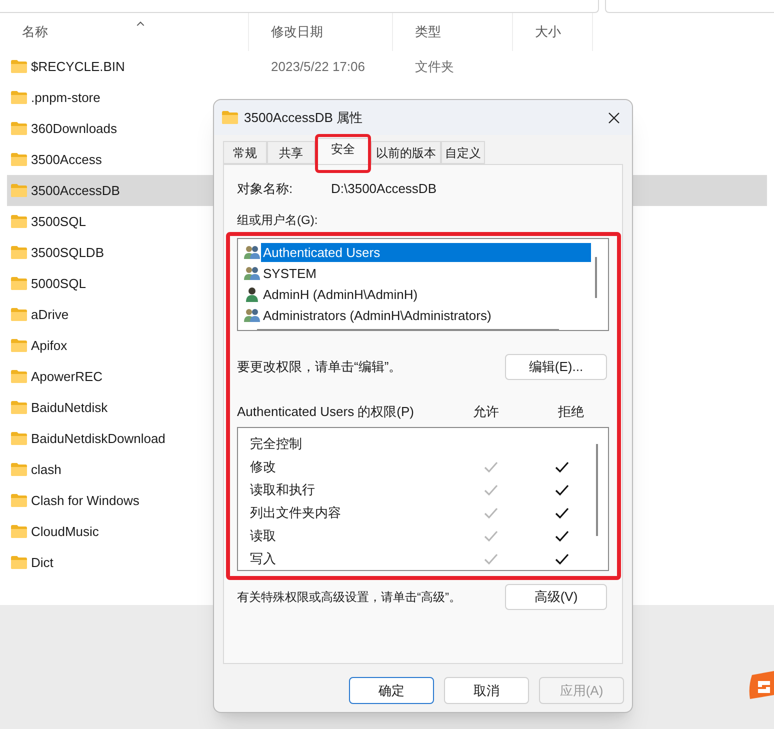 The width and height of the screenshot is (774, 729). What do you see at coordinates (383, 189) in the screenshot?
I see `object-name-value: D:\3500AccessDB` at bounding box center [383, 189].